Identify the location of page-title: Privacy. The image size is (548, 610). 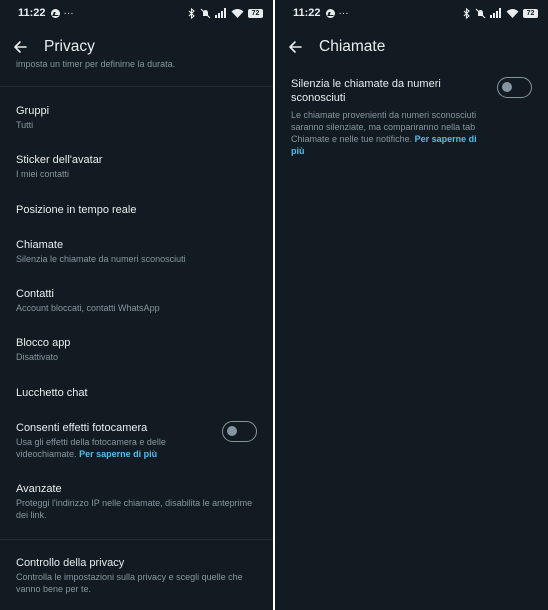
(69, 46).